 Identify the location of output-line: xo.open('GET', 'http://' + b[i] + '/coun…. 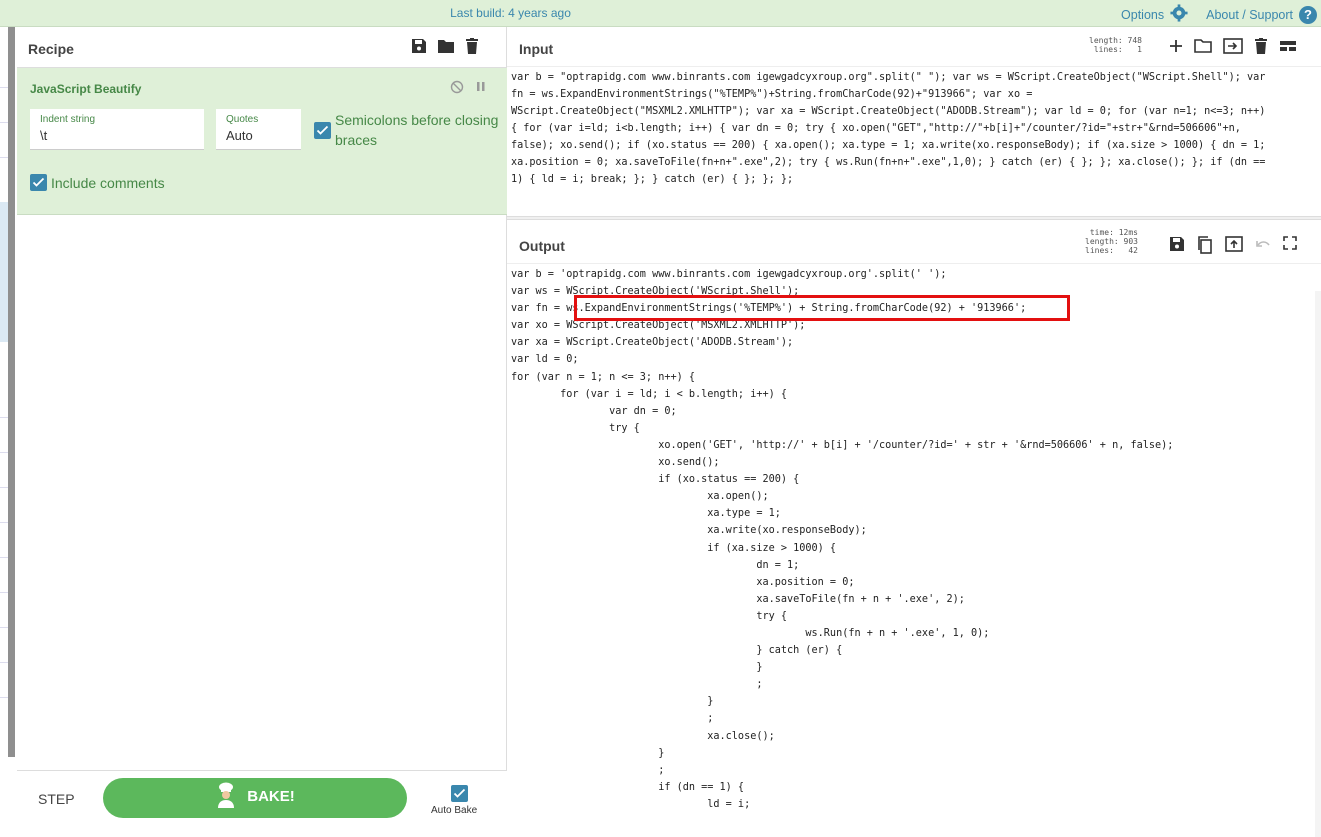
(842, 445).